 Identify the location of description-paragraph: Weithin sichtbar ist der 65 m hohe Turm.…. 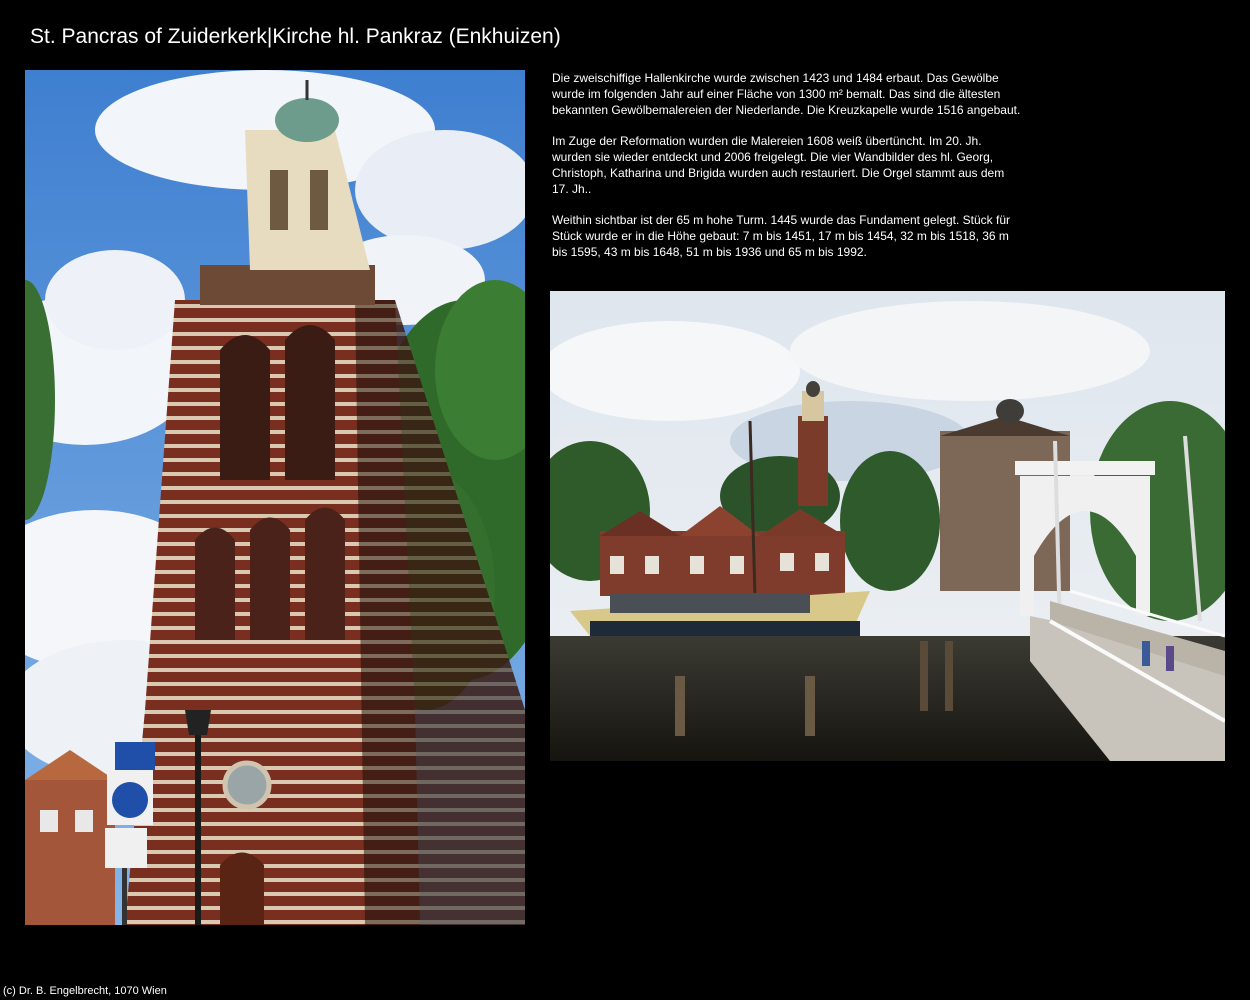
(781, 236).